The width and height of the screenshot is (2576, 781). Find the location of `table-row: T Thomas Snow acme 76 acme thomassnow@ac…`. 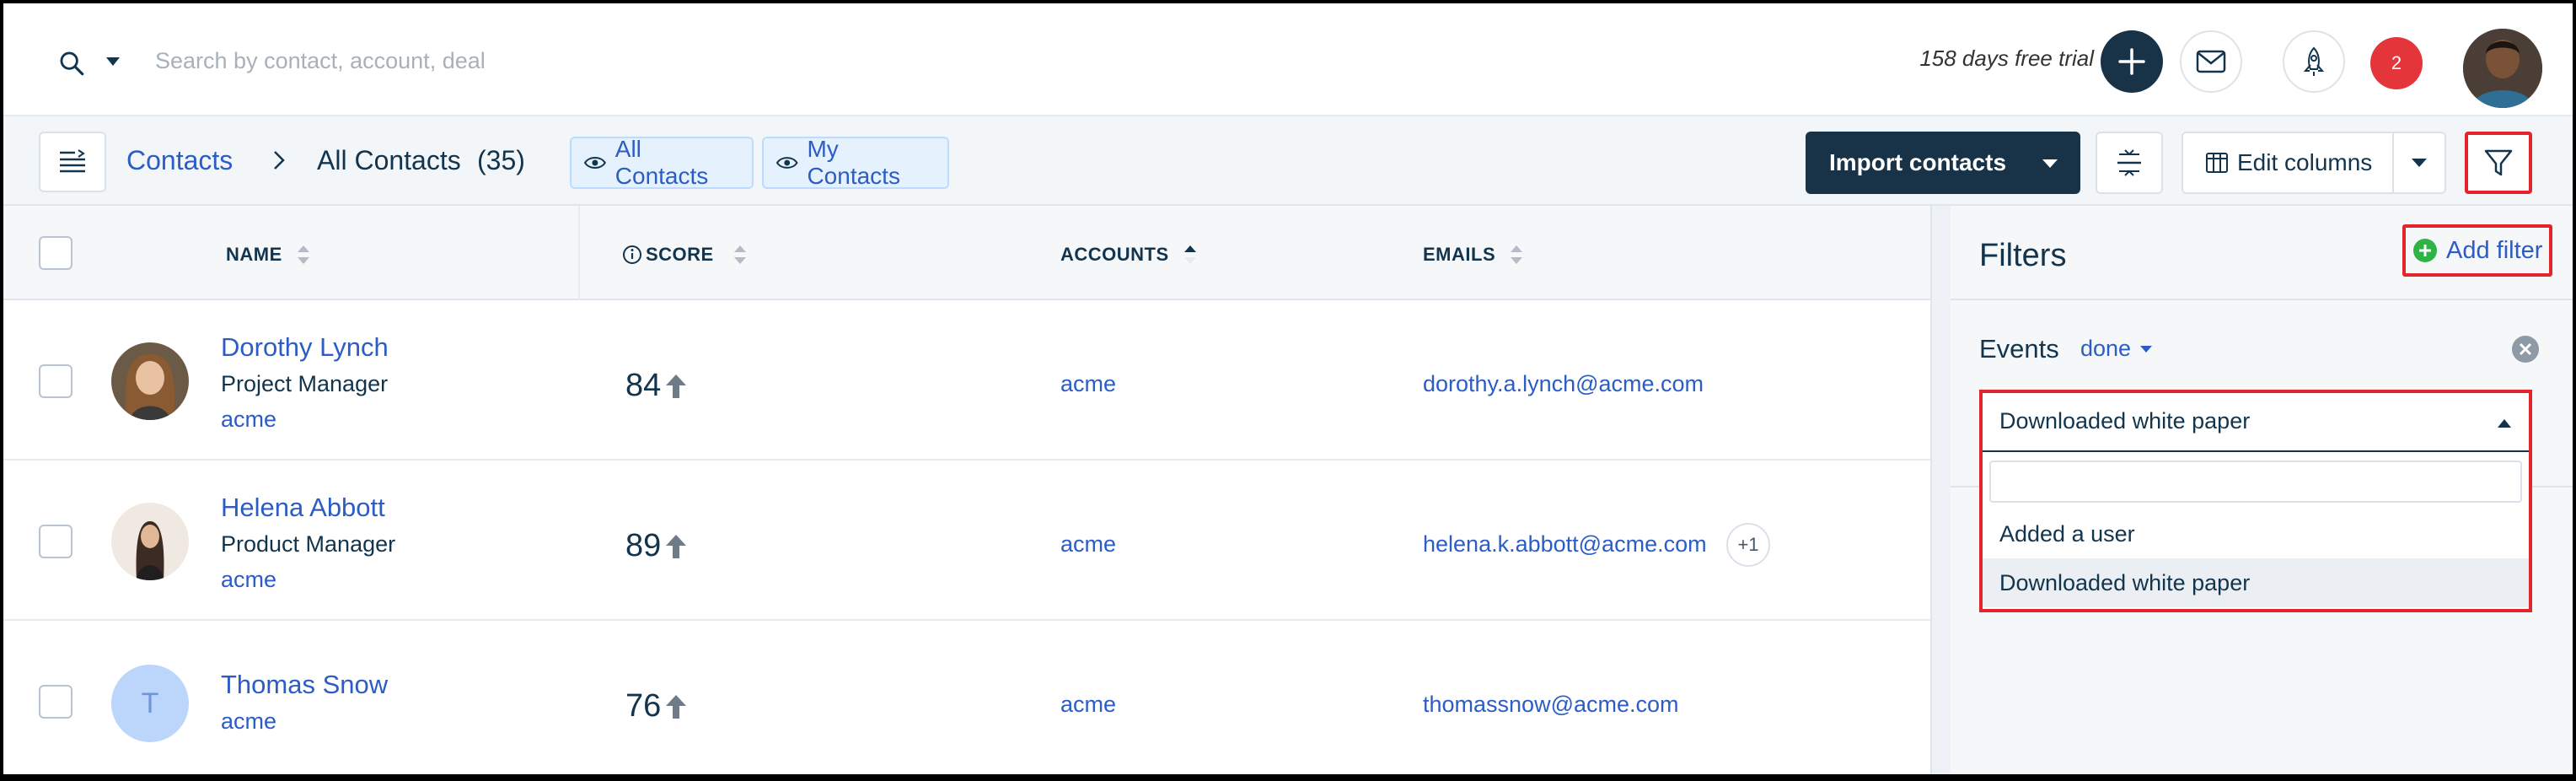

table-row: T Thomas Snow acme 76 acme thomassnow@ac… is located at coordinates (966, 697).